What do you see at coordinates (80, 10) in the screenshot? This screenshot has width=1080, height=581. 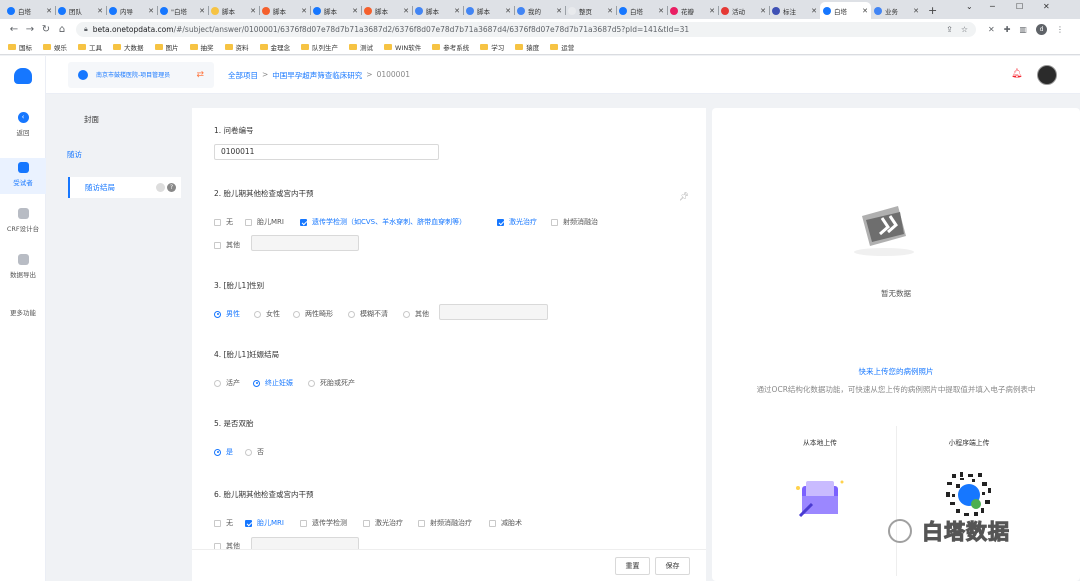 I see `browser-tab: 团队 ✕` at bounding box center [80, 10].